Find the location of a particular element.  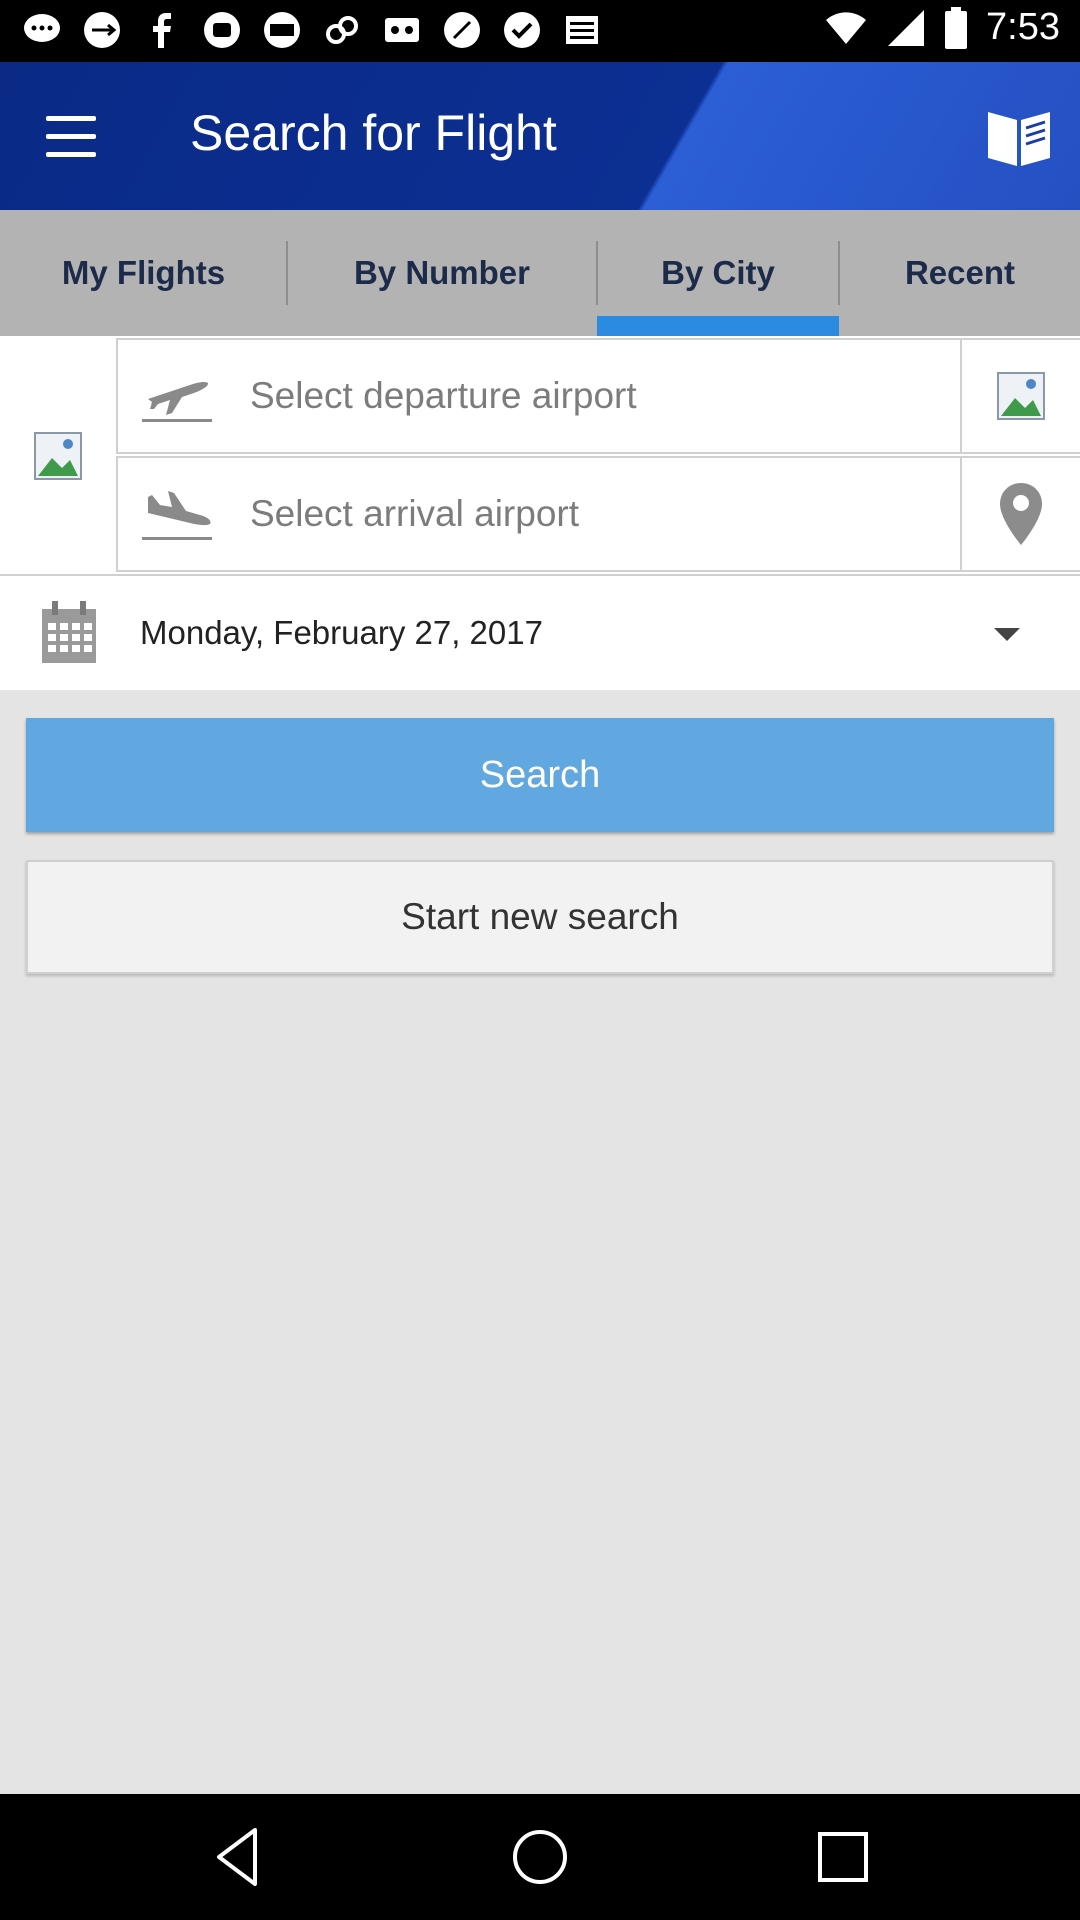

arrival-plane-icon is located at coordinates (177, 515).